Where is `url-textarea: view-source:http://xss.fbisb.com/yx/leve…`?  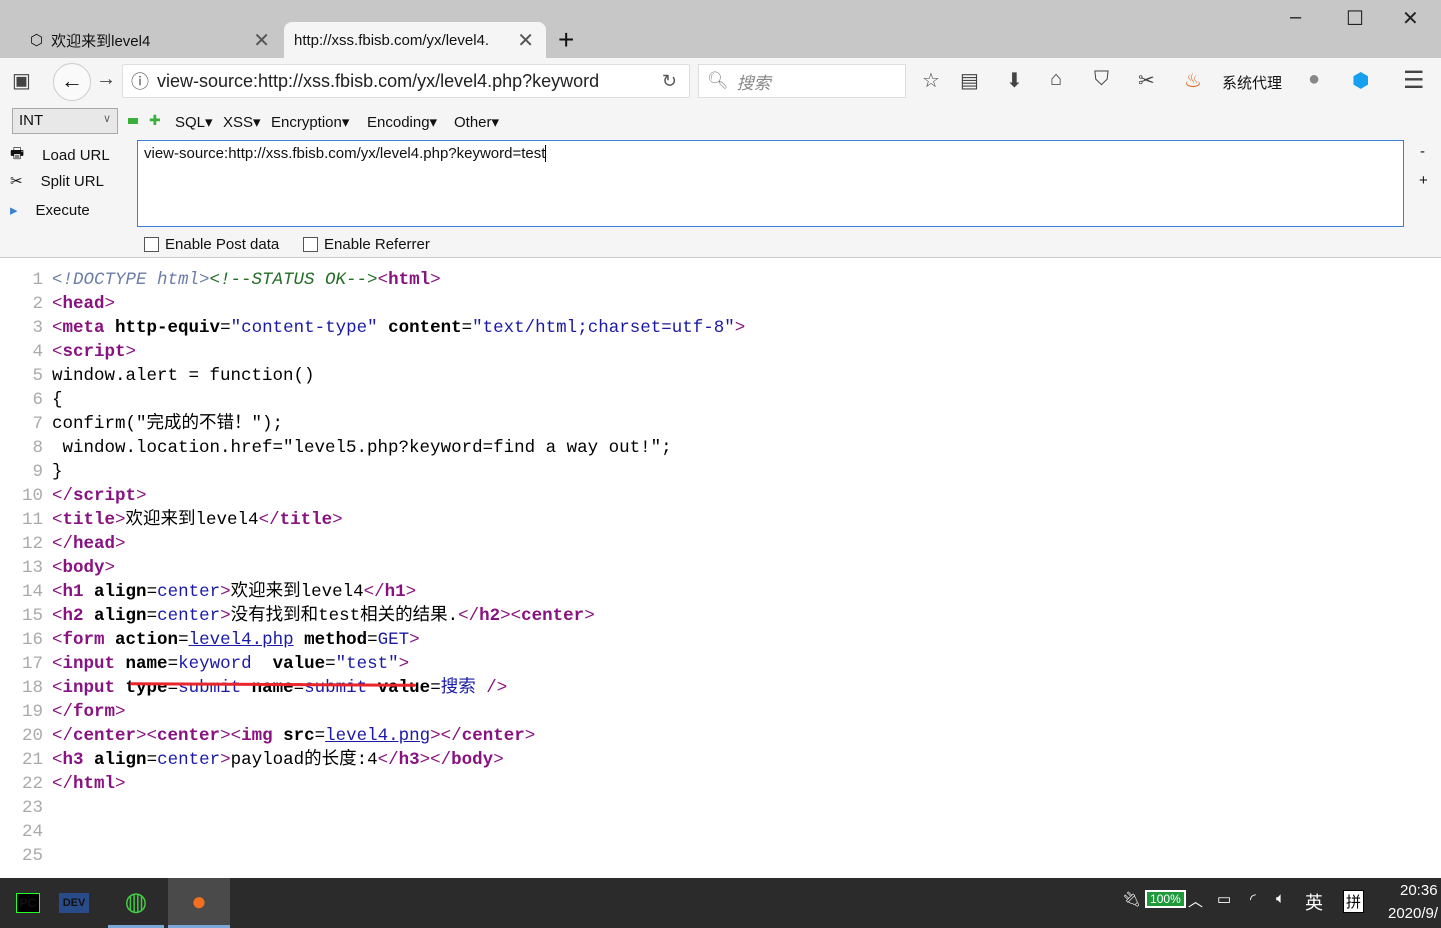
url-textarea: view-source:http://xss.fbisb.com/yx/leve… is located at coordinates (770, 183).